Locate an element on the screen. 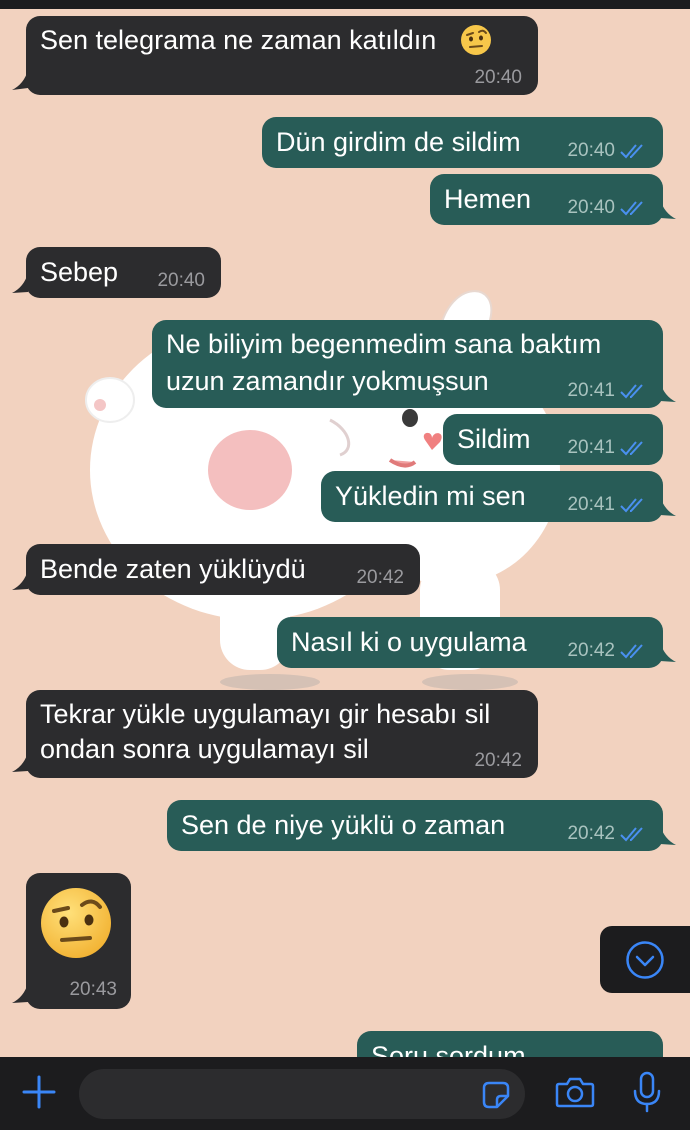  plus-icon is located at coordinates (39, 1092).